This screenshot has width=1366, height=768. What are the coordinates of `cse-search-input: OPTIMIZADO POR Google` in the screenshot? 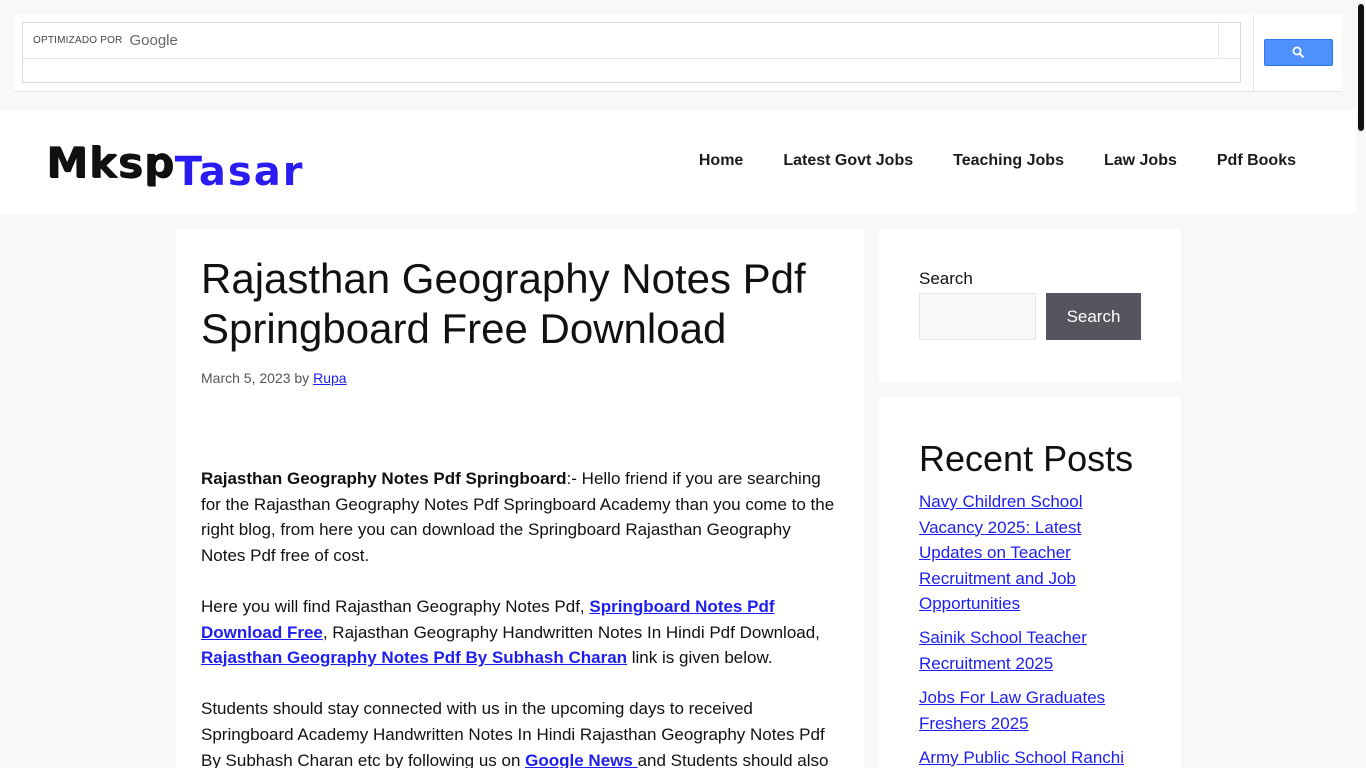 It's located at (621, 40).